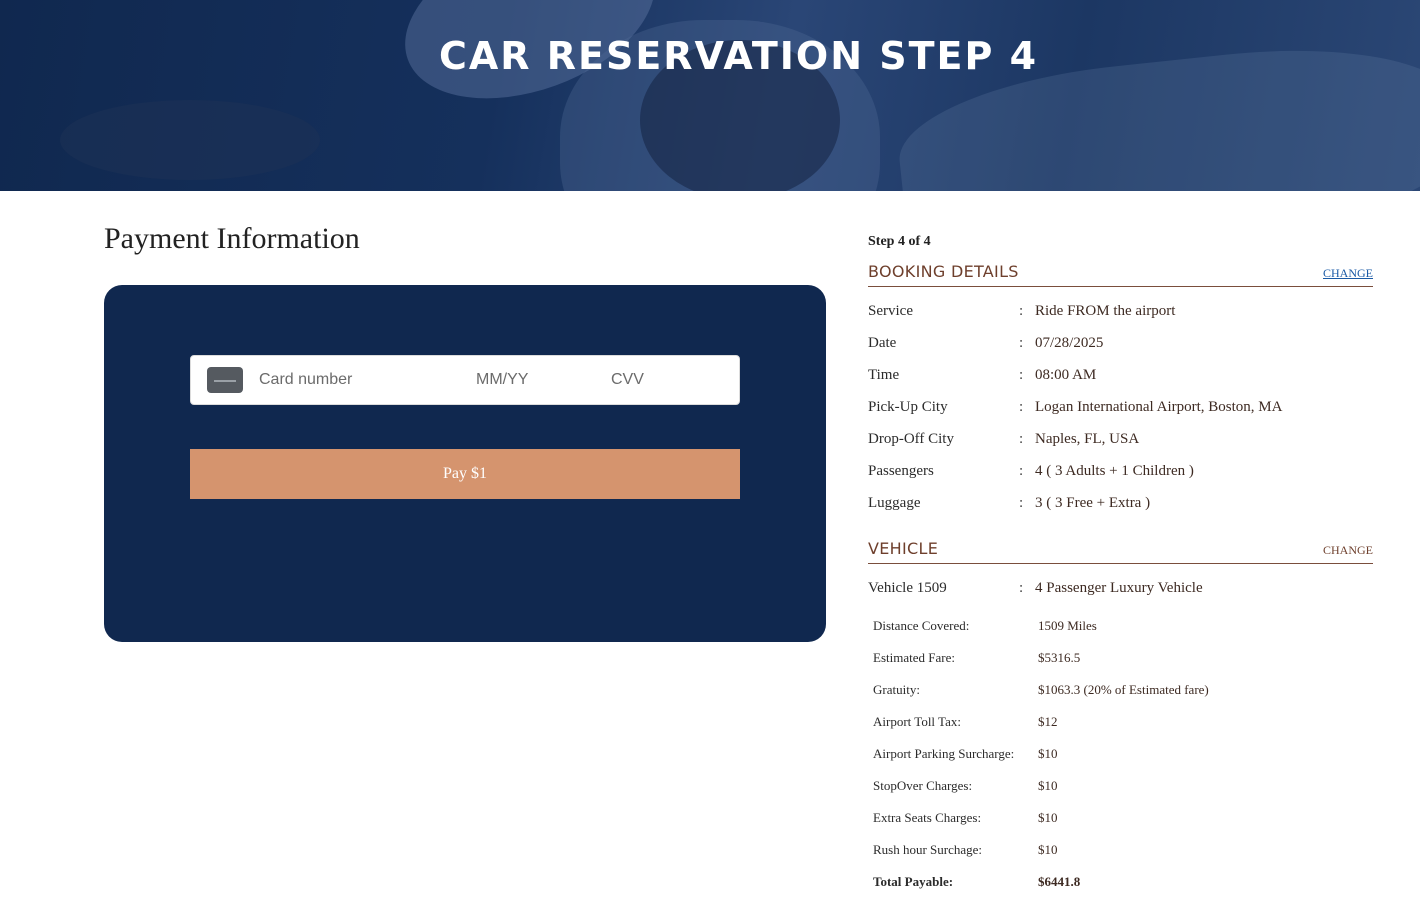 Image resolution: width=1420 pixels, height=907 pixels. I want to click on fare-label: Extra Seats Charges:, so click(927, 817).